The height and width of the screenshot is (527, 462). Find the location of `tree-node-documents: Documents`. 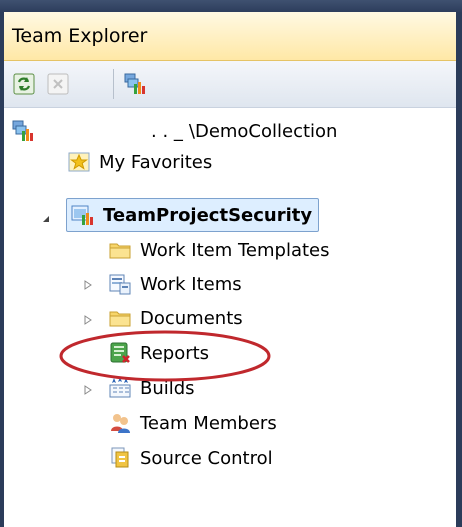

tree-node-documents: Documents is located at coordinates (175, 318).